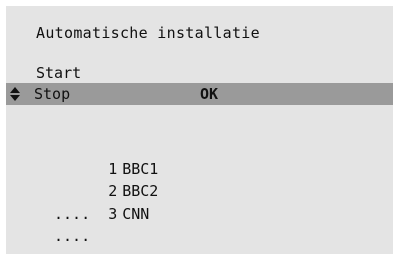  What do you see at coordinates (58, 73) in the screenshot?
I see `menu-item-start: Start` at bounding box center [58, 73].